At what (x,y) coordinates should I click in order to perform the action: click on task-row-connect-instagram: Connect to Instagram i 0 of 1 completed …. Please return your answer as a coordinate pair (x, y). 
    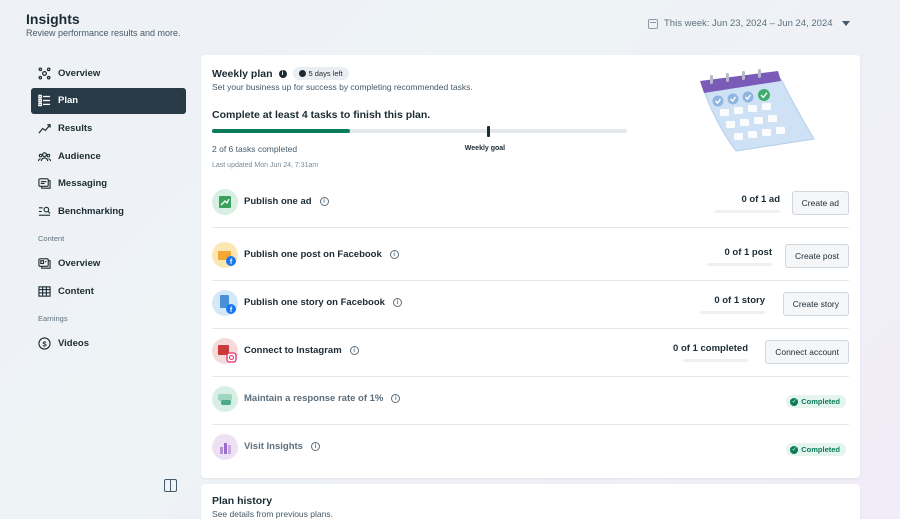
    Looking at the image, I should click on (530, 353).